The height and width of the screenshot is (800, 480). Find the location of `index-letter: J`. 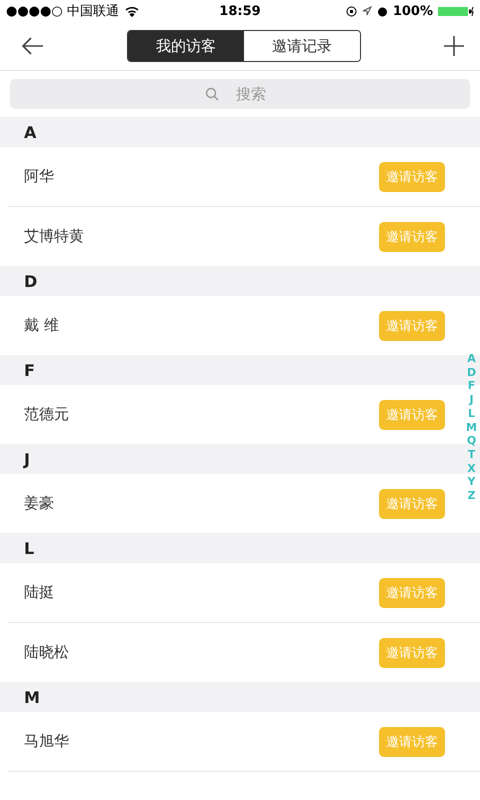

index-letter: J is located at coordinates (471, 400).